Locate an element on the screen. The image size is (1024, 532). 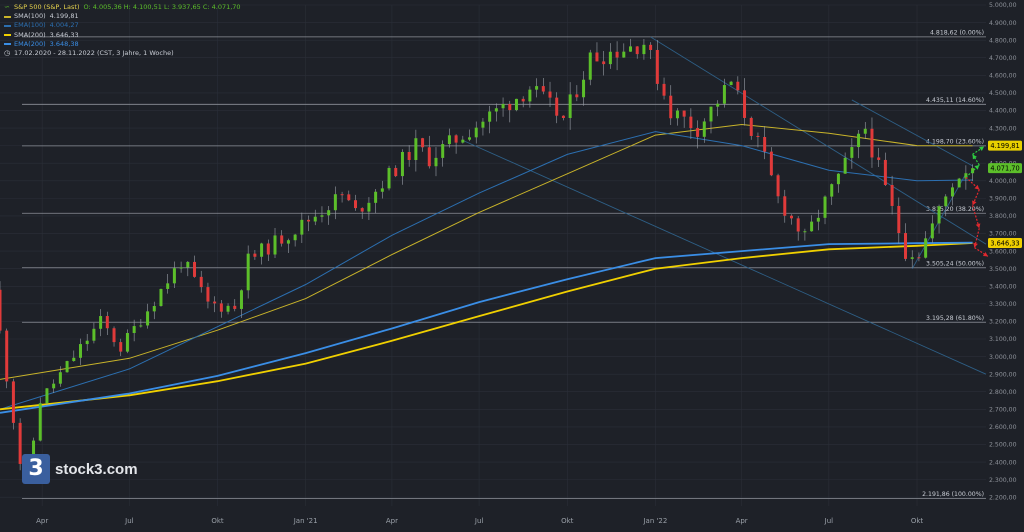
legend-value: 3.646,33 is located at coordinates (64, 34).